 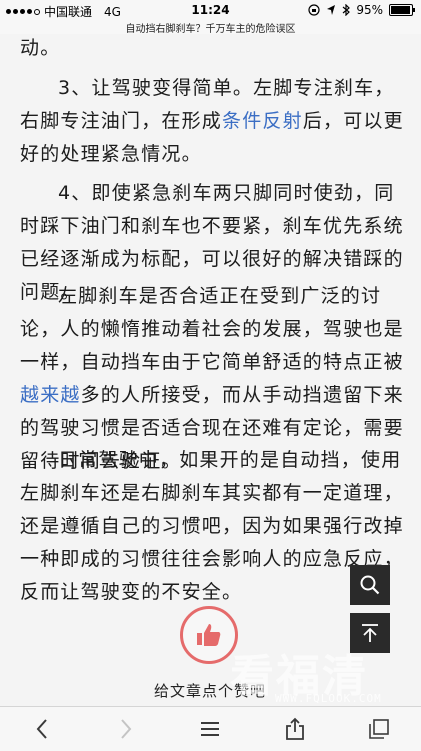 I want to click on share-button, so click(x=295, y=729).